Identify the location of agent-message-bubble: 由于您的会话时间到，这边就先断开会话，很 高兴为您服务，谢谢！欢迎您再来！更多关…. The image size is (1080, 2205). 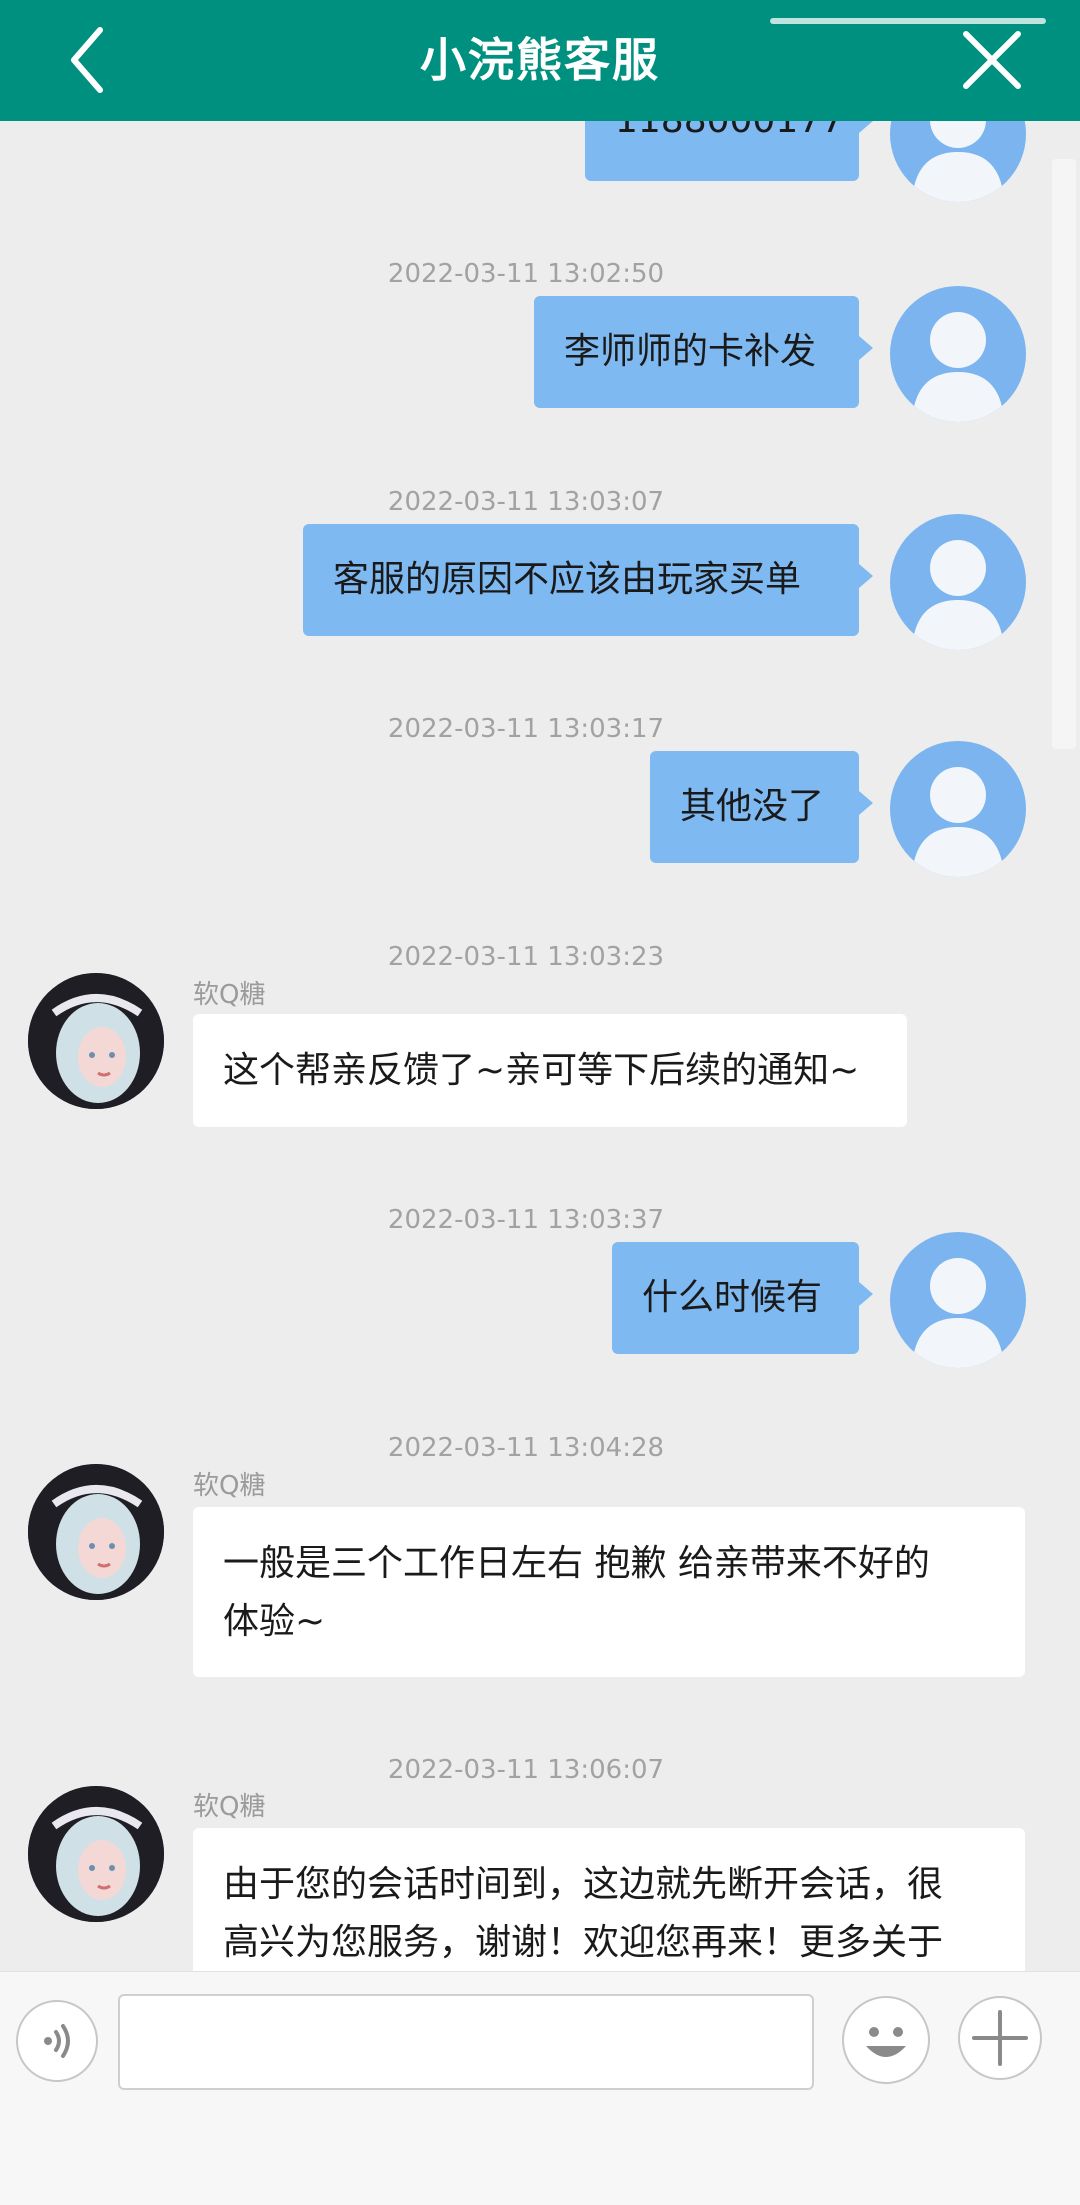
(609, 1899).